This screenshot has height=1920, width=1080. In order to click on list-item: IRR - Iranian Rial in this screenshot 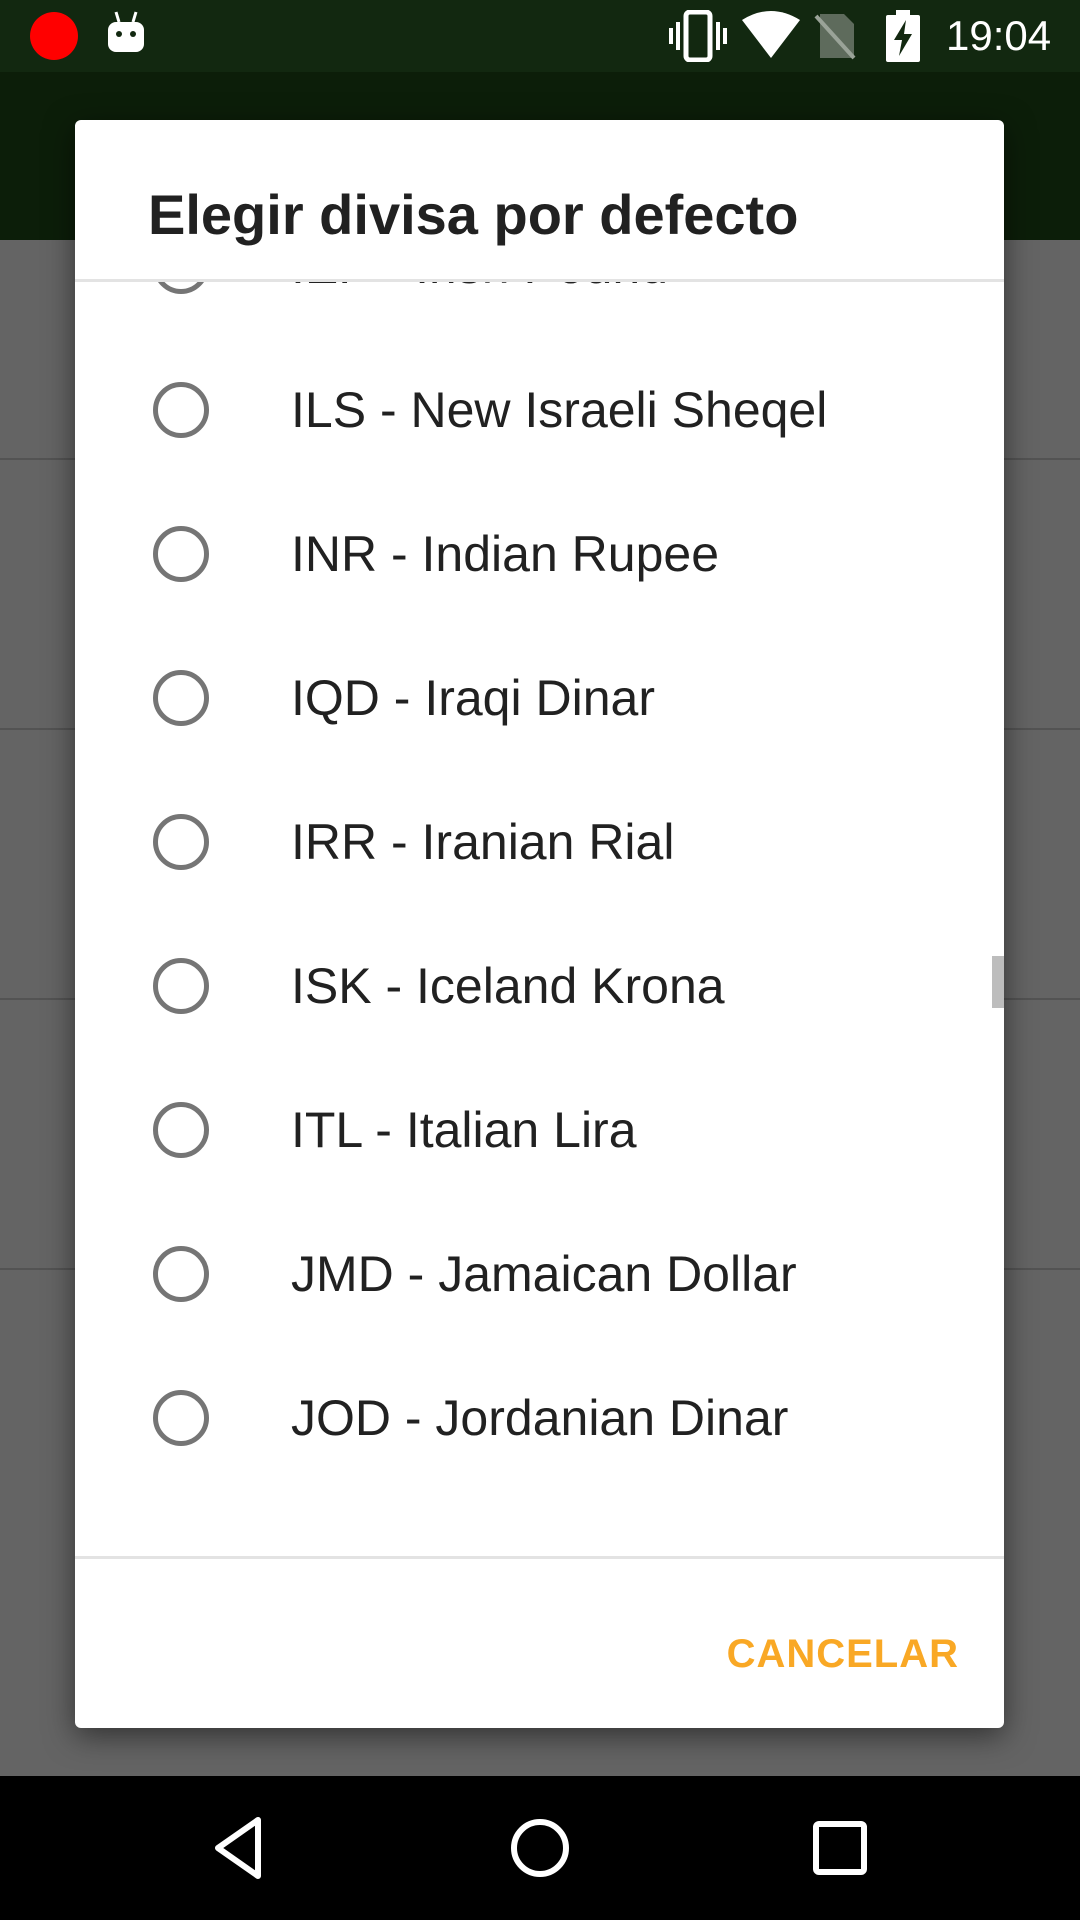, I will do `click(539, 842)`.